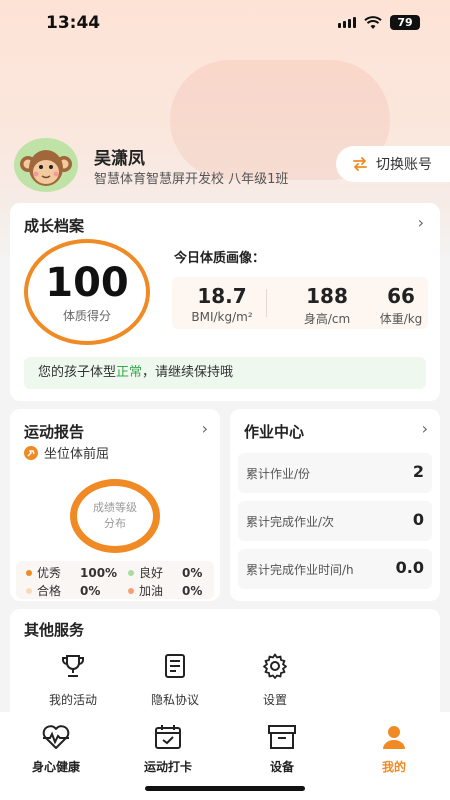  What do you see at coordinates (54, 432) in the screenshot?
I see `sport-report-title: 运动报告` at bounding box center [54, 432].